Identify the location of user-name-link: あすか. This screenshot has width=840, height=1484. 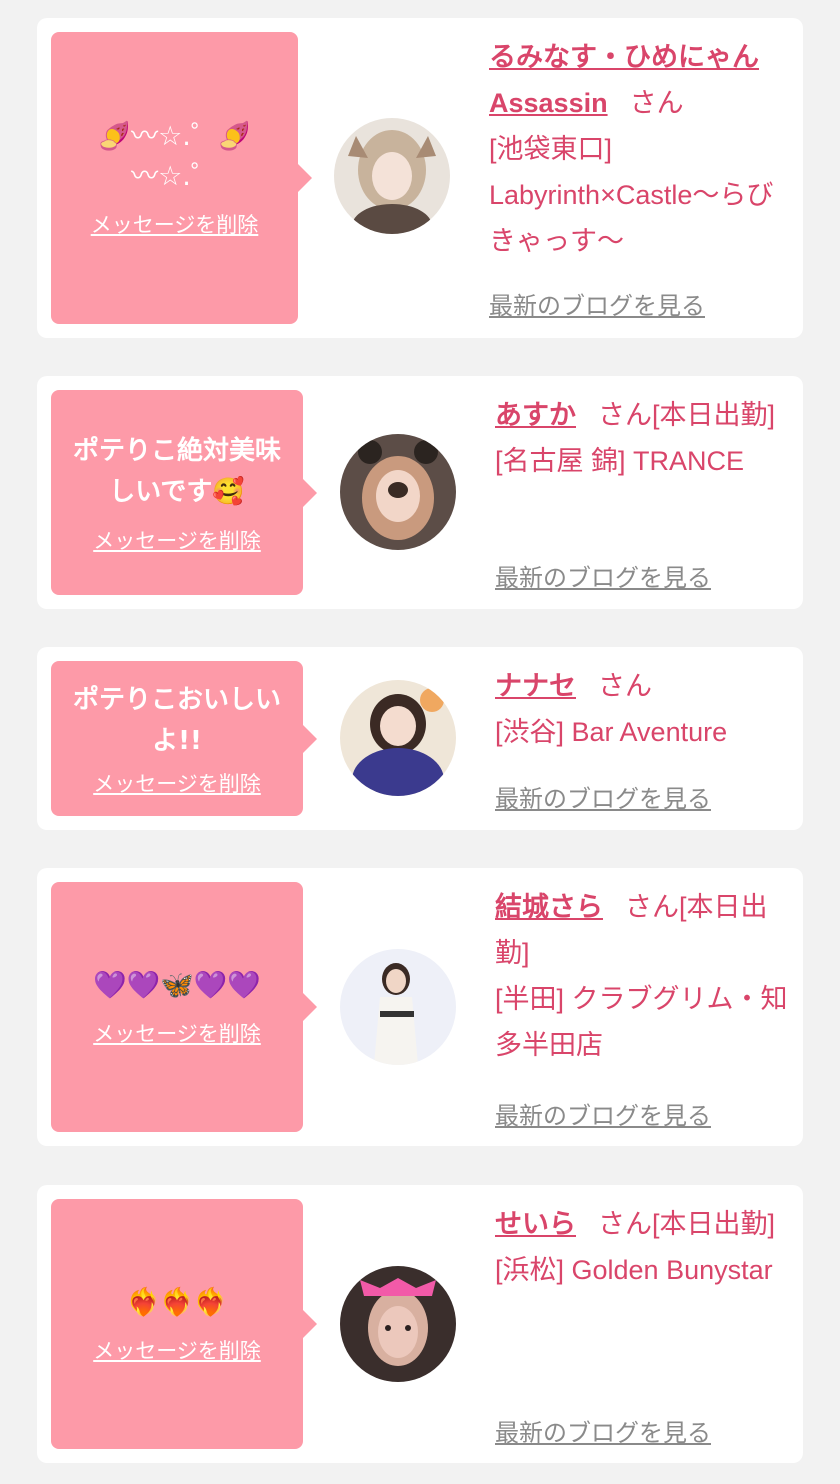
(535, 415).